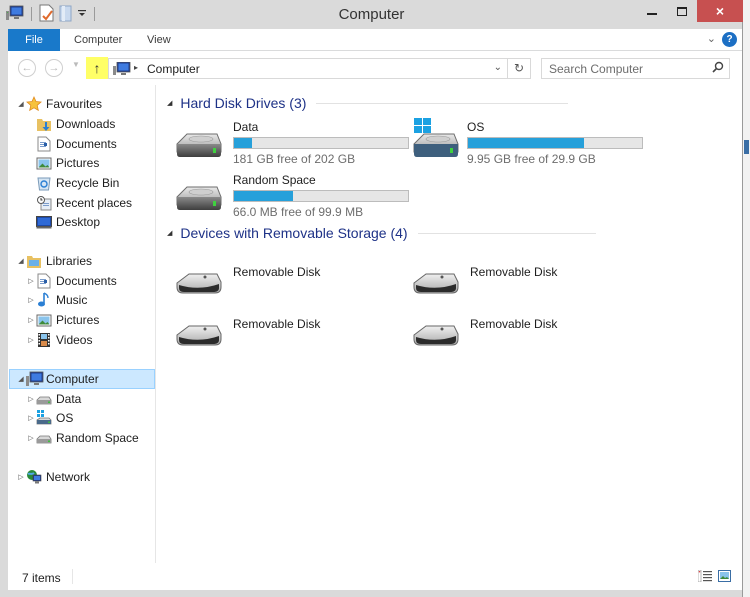  I want to click on documents-icon, so click(44, 144).